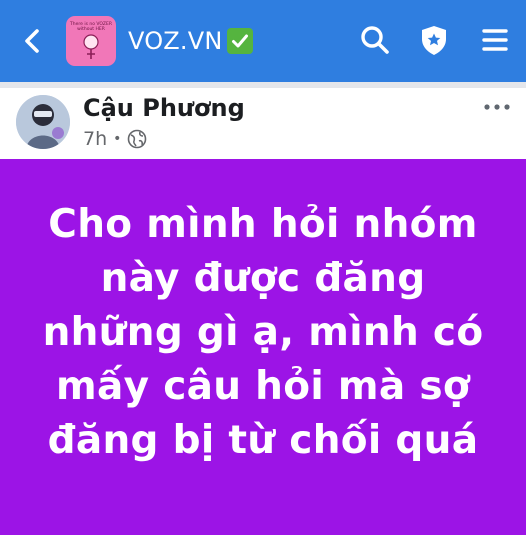  Describe the element at coordinates (263, 85) in the screenshot. I see `section-divider` at that location.